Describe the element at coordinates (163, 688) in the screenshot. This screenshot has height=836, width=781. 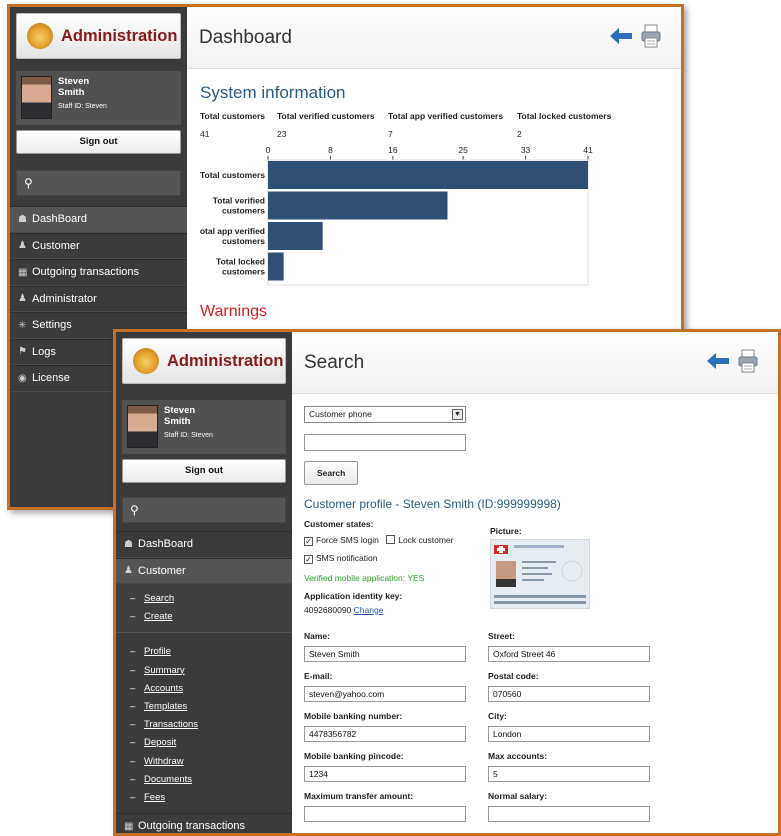
I see `submenu-link: Accounts` at that location.